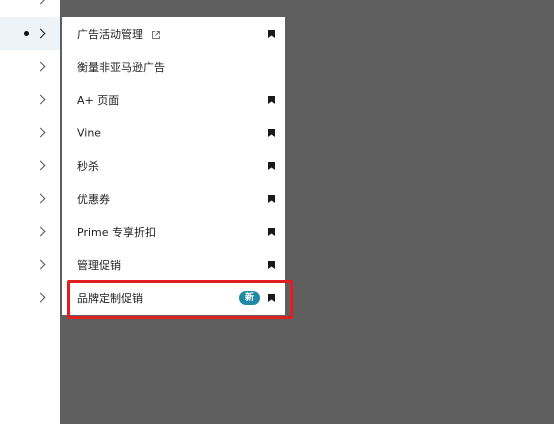 The width and height of the screenshot is (554, 424). I want to click on external-link-icon, so click(155, 34).